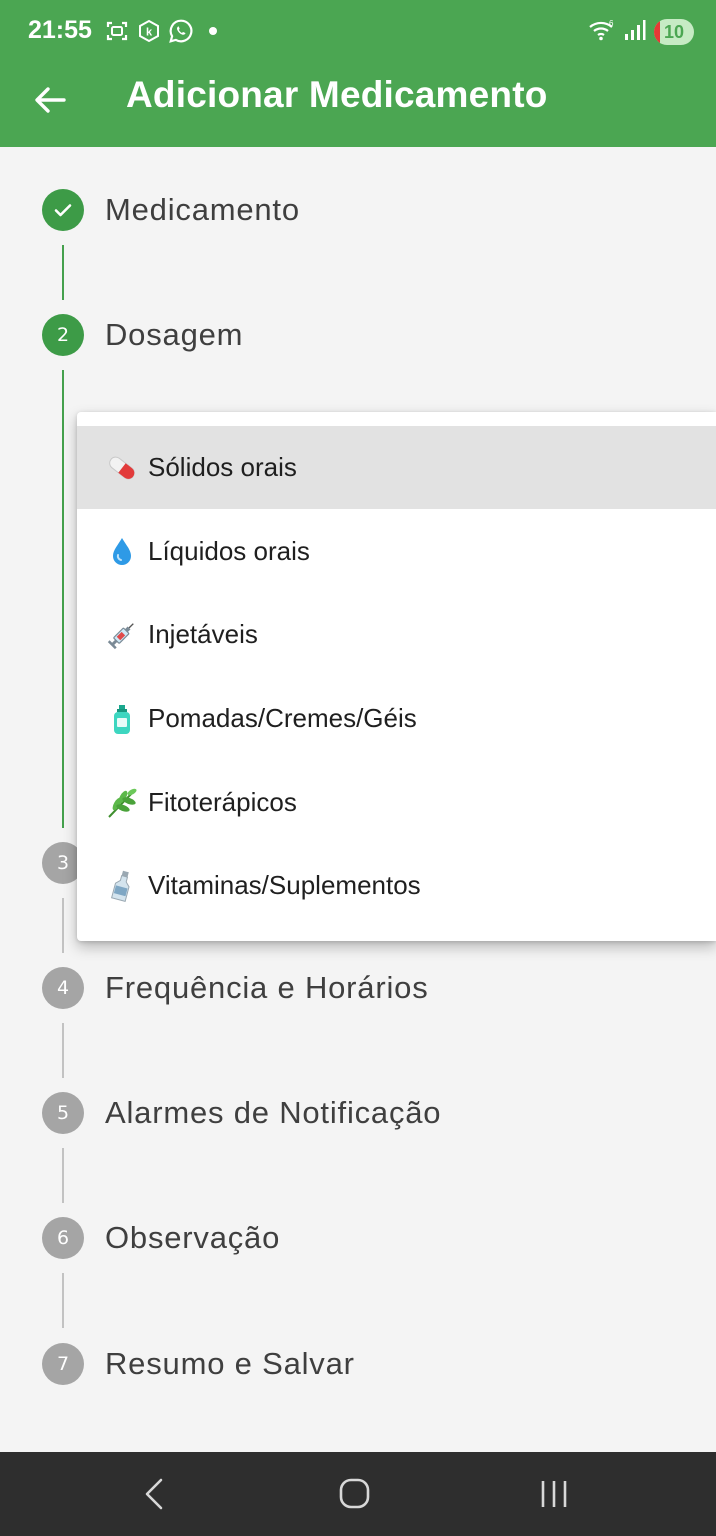  What do you see at coordinates (284, 885) in the screenshot?
I see `menu-item-label: Vitaminas/Suplementos` at bounding box center [284, 885].